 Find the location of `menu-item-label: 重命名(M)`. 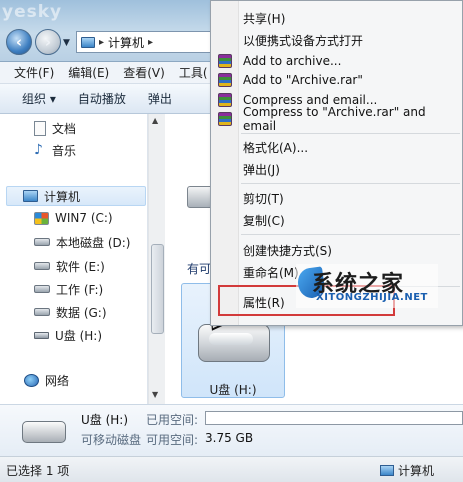

menu-item-label: 重命名(M) is located at coordinates (271, 272).